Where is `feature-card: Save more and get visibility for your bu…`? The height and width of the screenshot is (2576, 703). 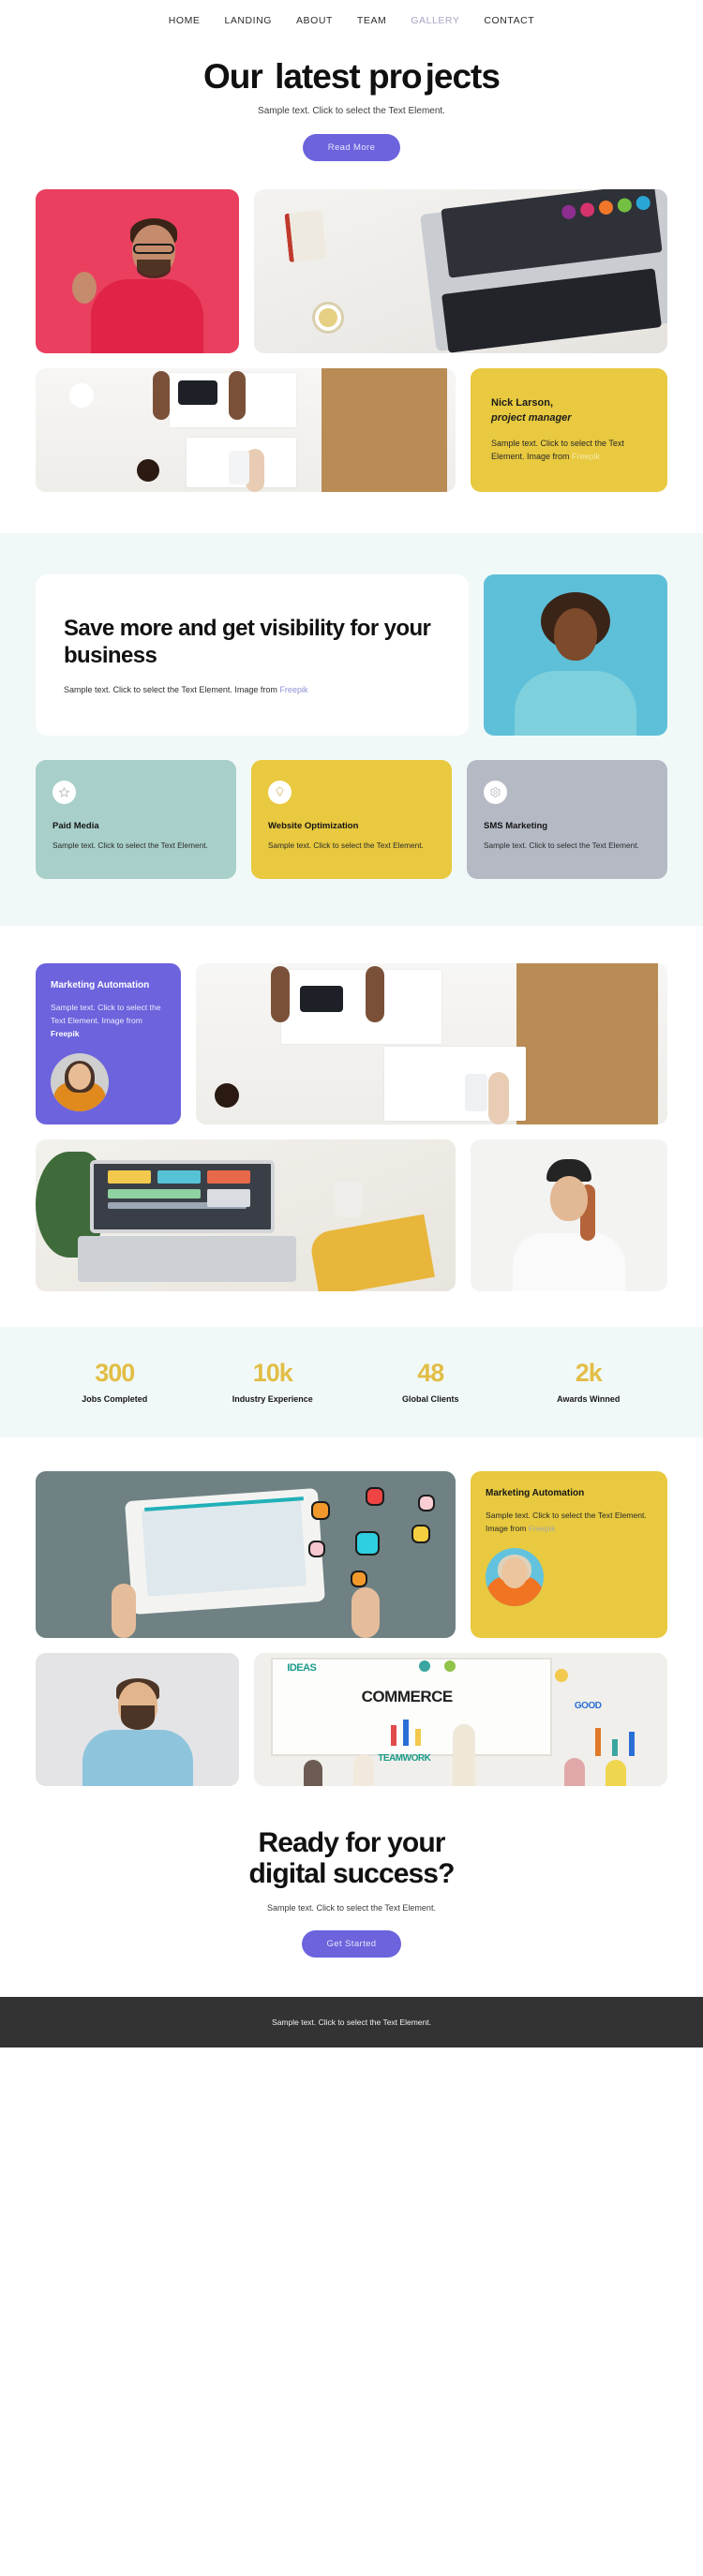
feature-card: Save more and get visibility for your bu… is located at coordinates (252, 654).